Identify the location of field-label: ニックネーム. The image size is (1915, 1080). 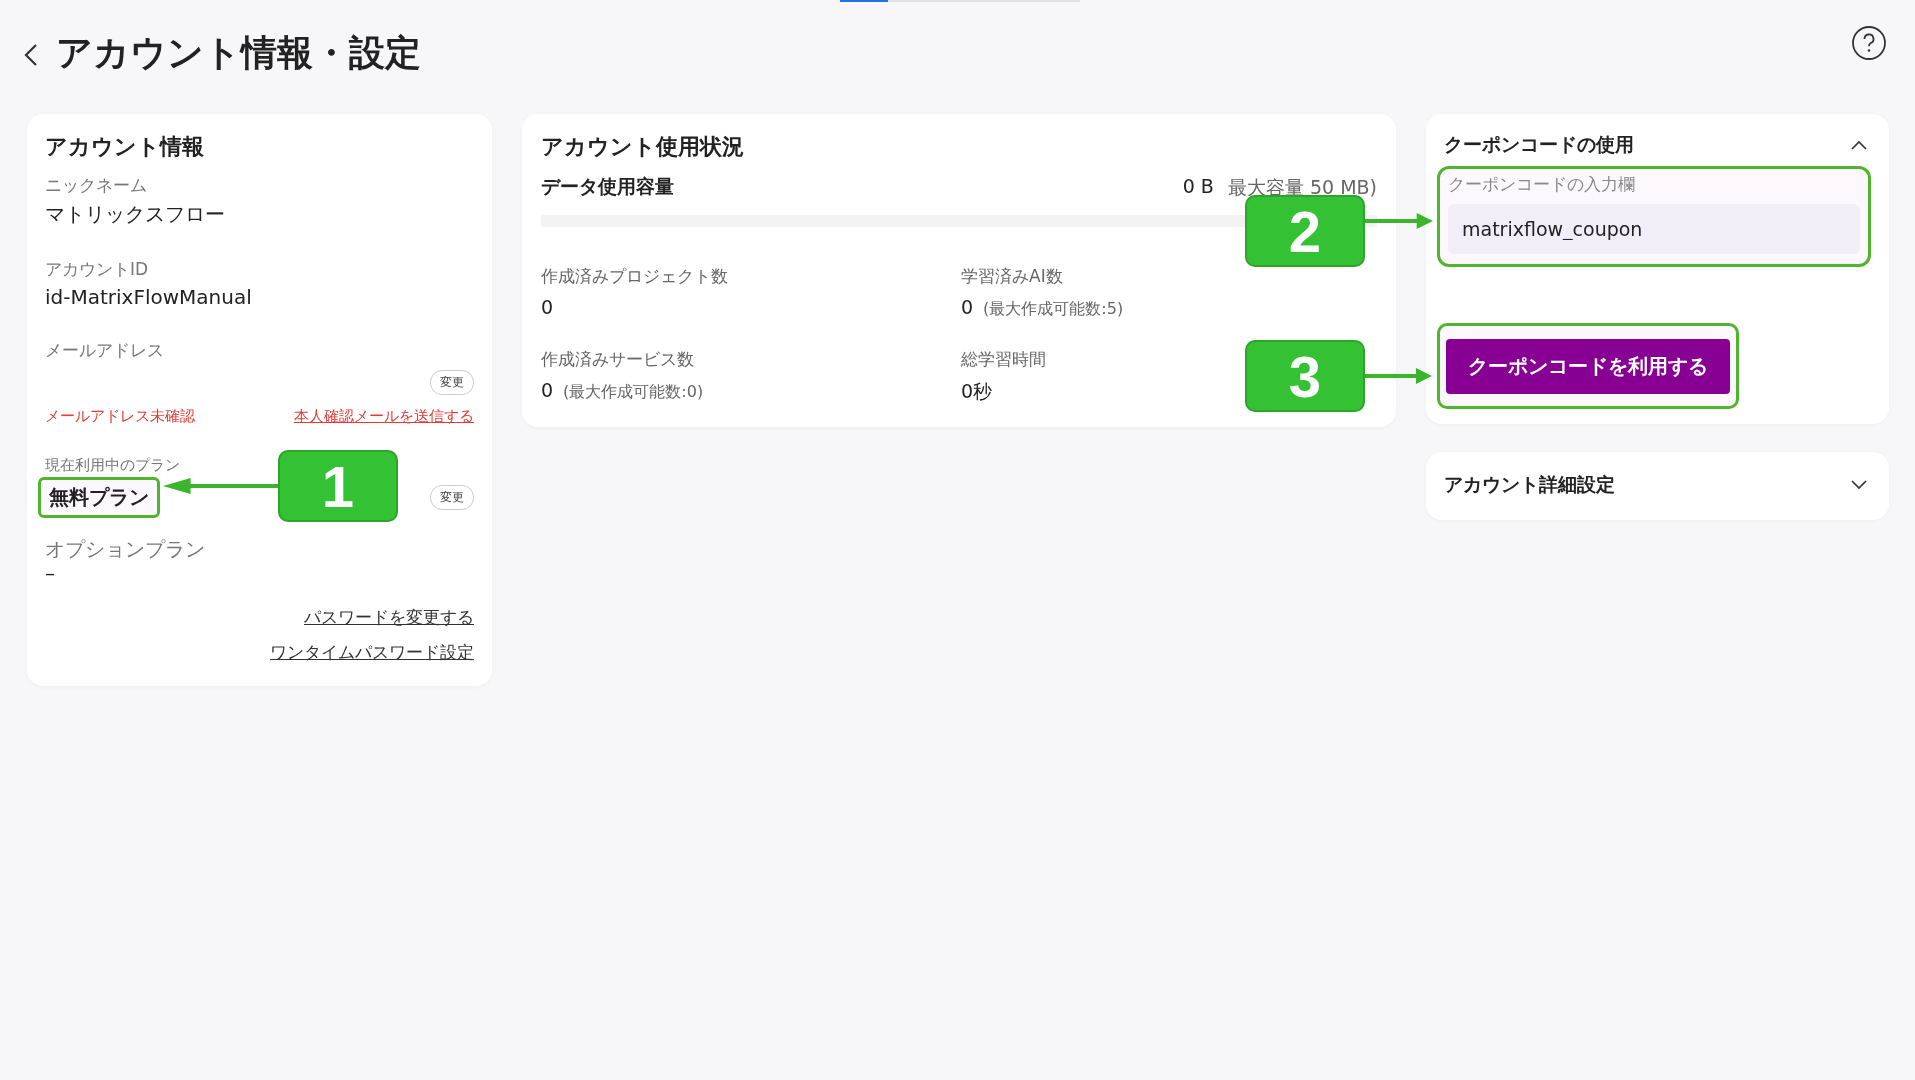
(96, 185).